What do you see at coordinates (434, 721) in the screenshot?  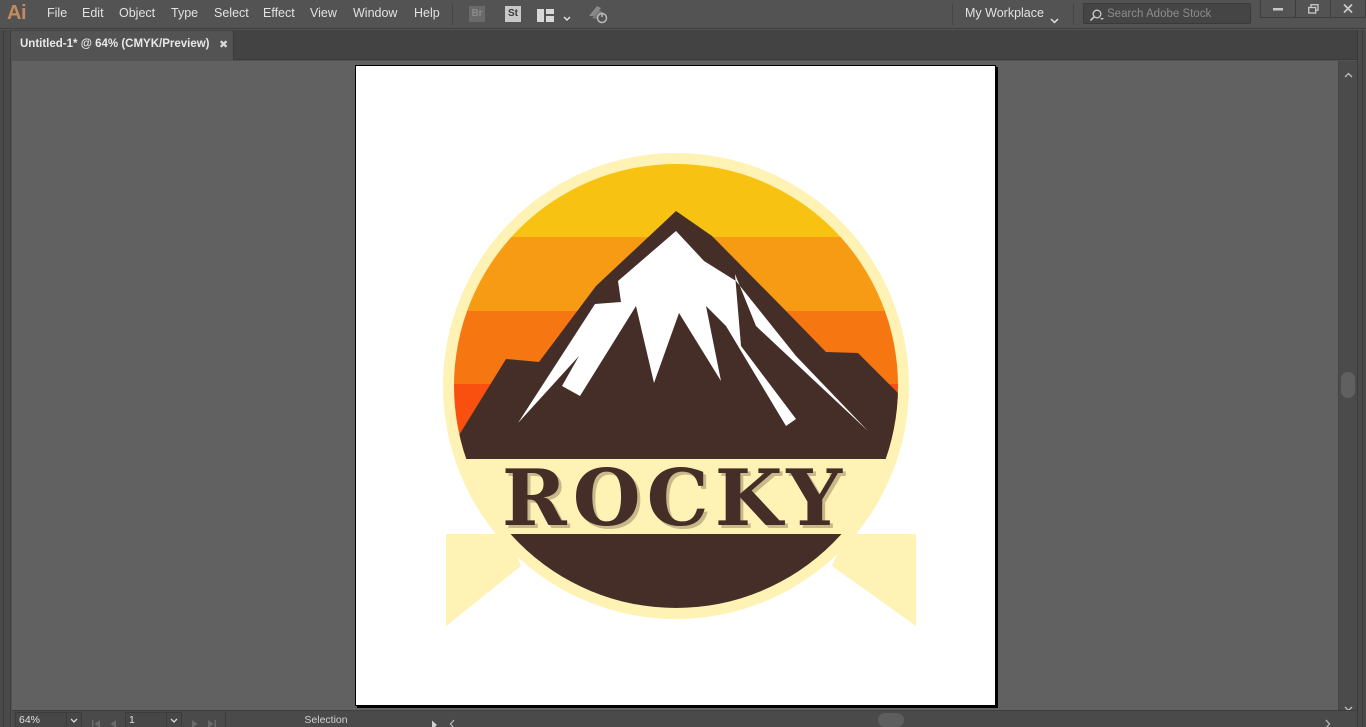 I see `status-menu-icon` at bounding box center [434, 721].